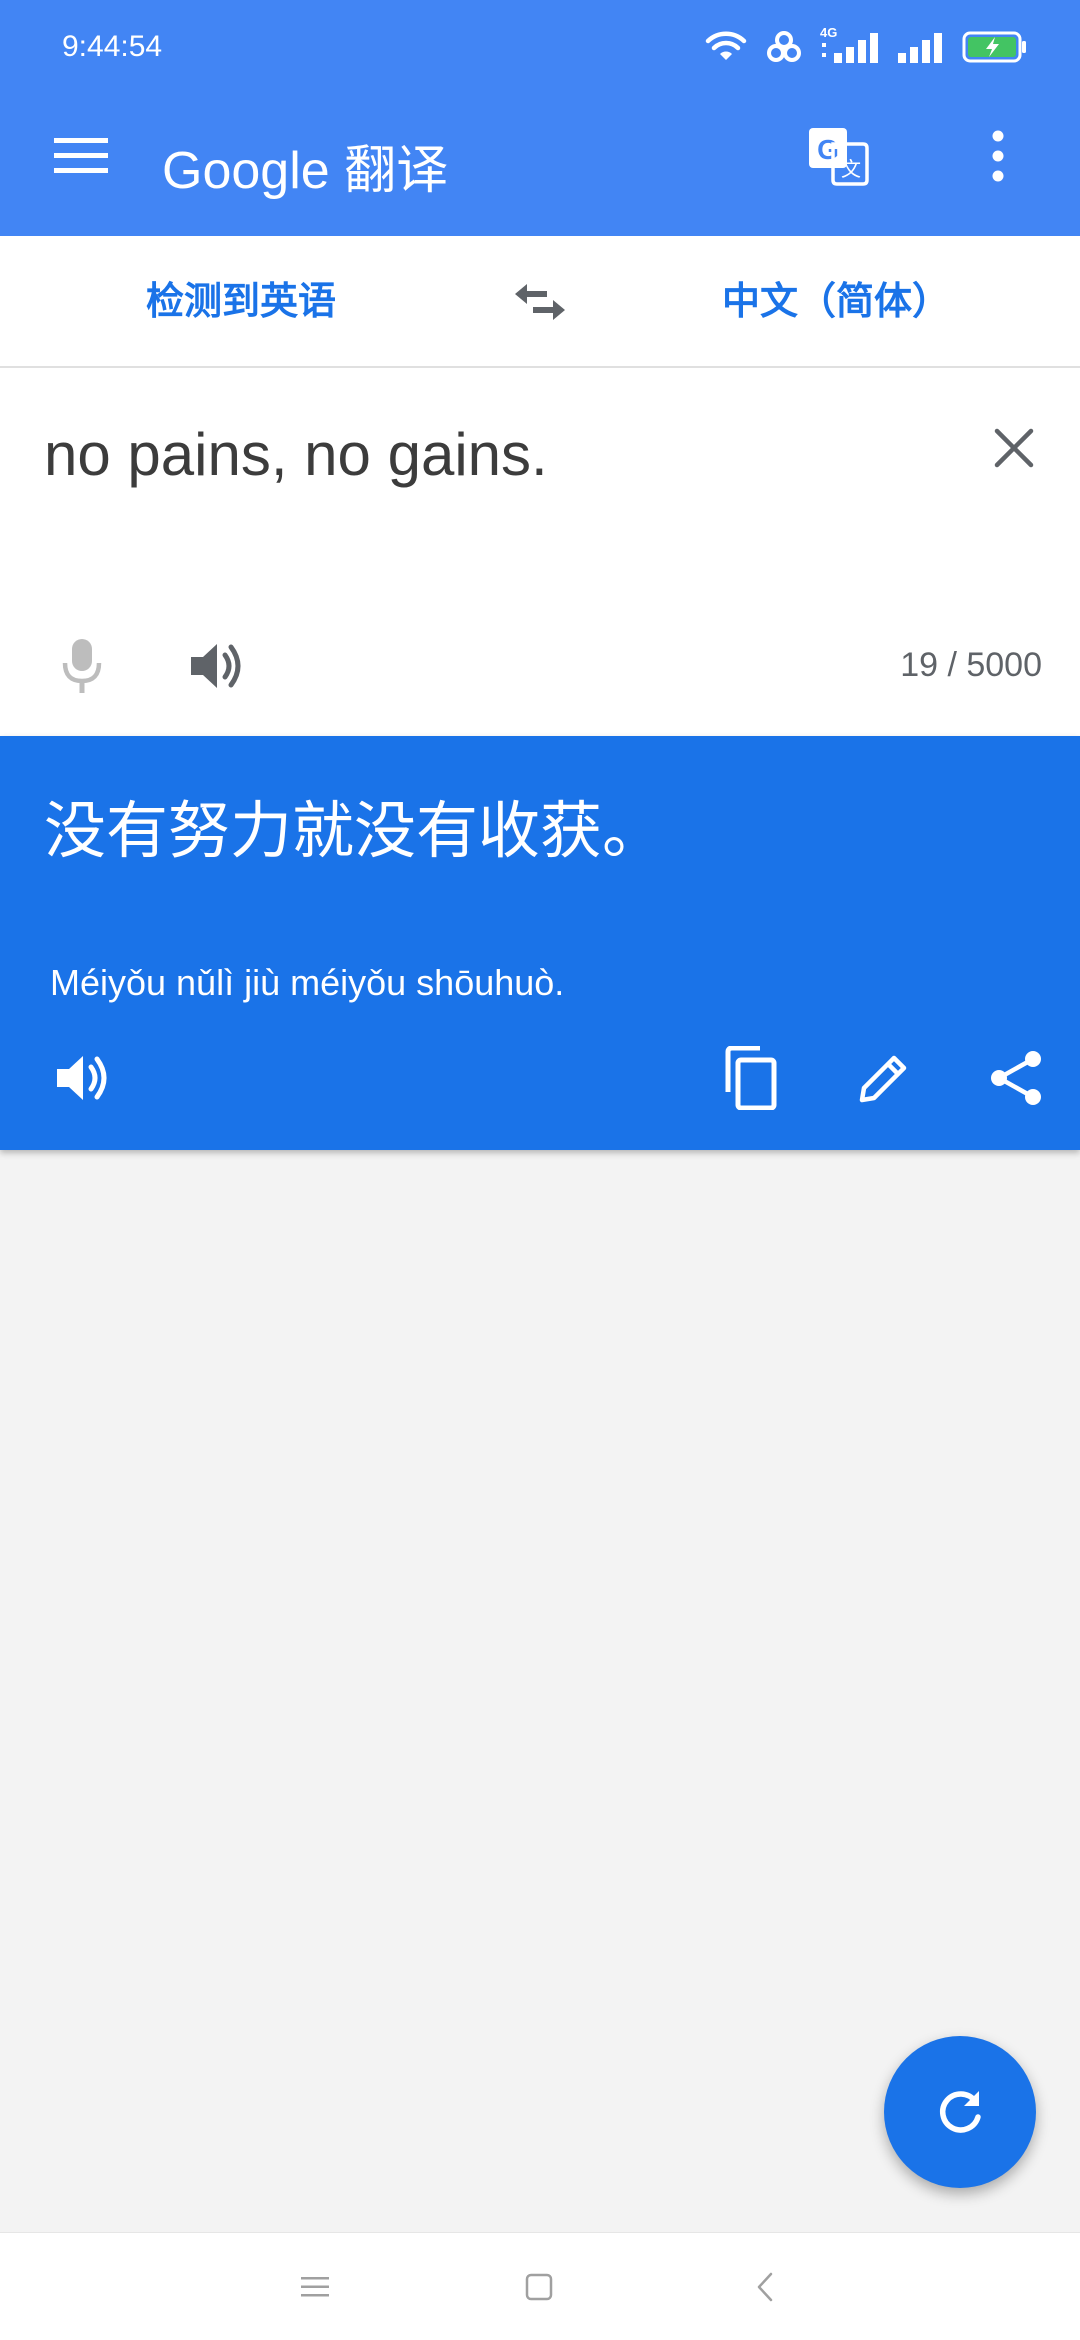  I want to click on recents-nav-button, so click(315, 2287).